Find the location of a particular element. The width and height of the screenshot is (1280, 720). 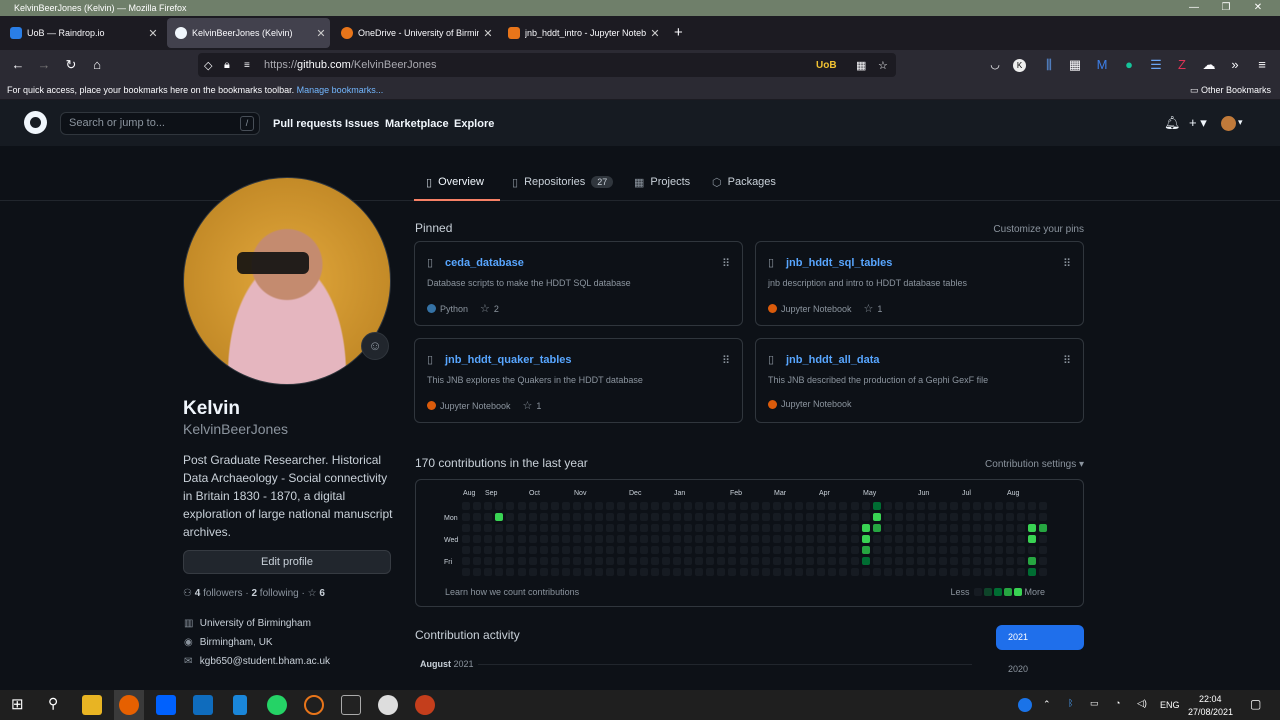

nav-explore: Explore is located at coordinates (474, 124).